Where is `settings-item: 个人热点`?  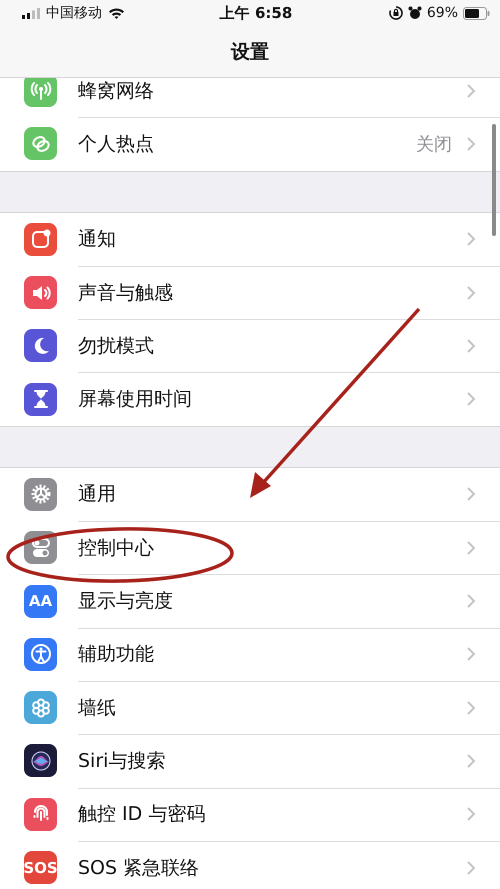 settings-item: 个人热点 is located at coordinates (247, 143).